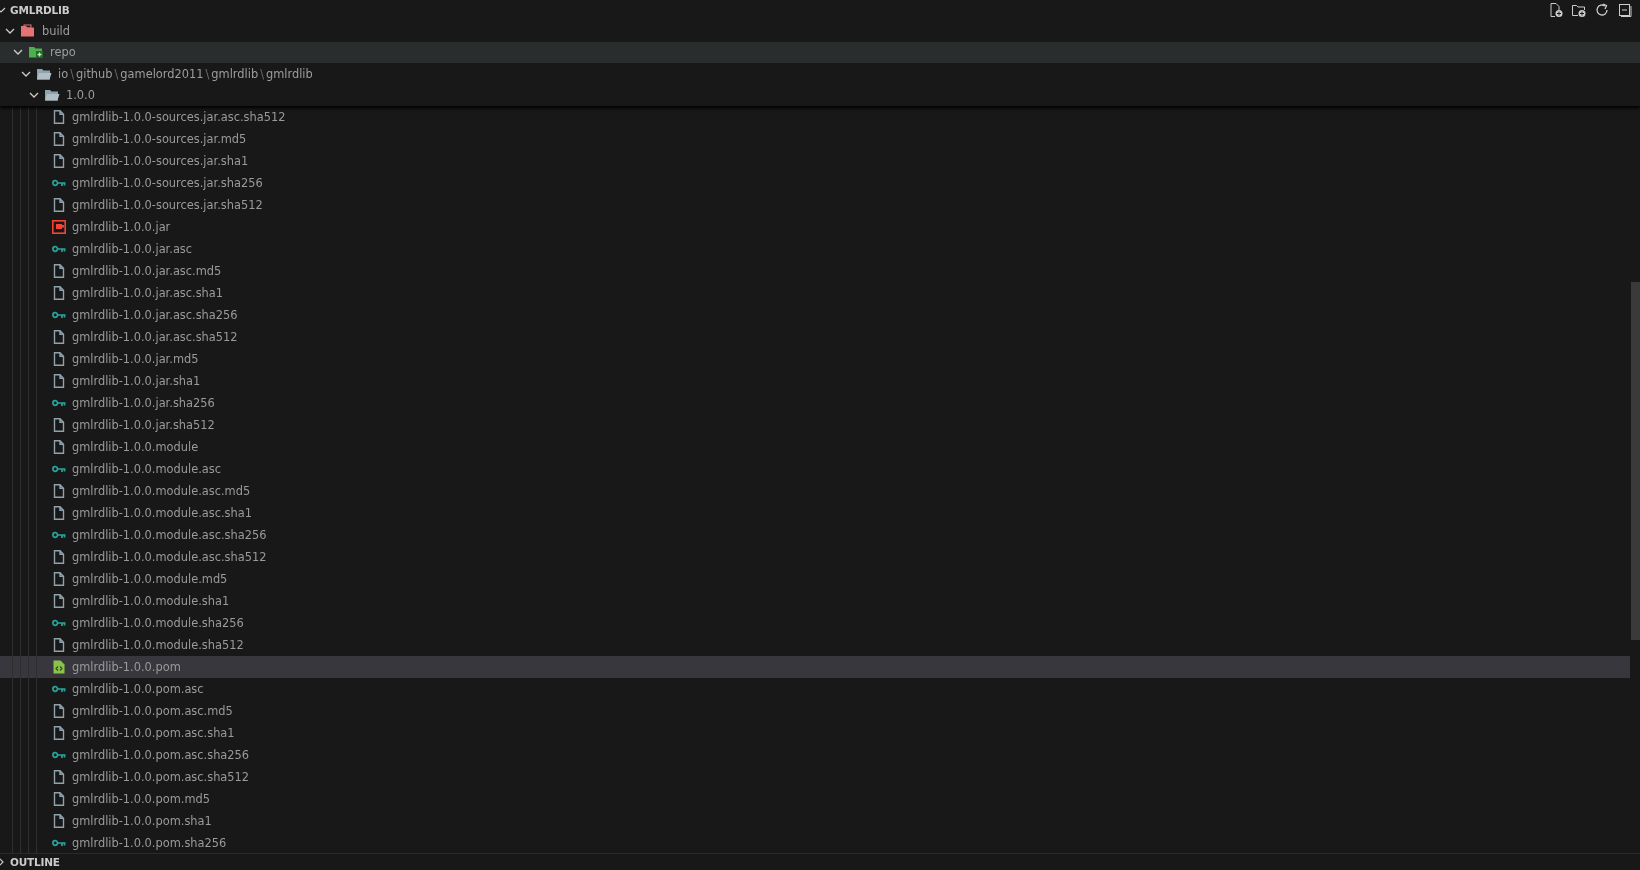 The image size is (1640, 870). I want to click on file-row: gmlrdlib-1.0.0.module.sha512, so click(815, 645).